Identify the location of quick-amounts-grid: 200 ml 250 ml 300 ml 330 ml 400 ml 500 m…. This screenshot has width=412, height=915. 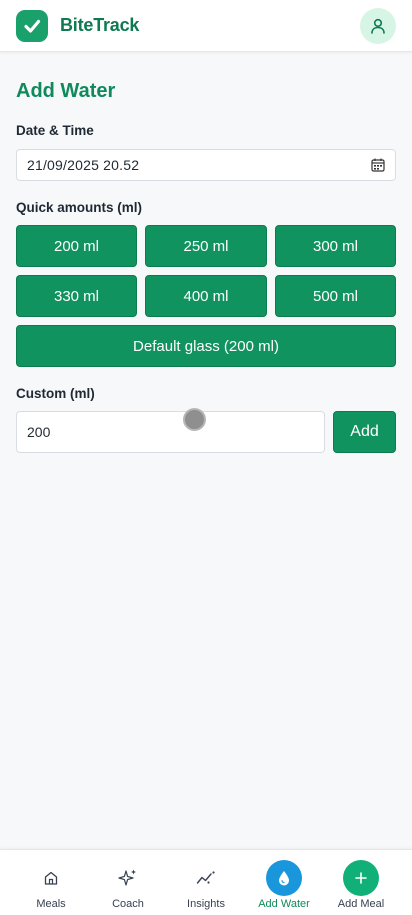
(206, 271).